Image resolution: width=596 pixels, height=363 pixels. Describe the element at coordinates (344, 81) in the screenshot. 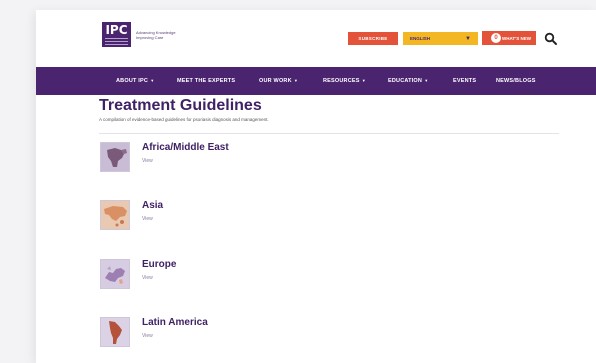

I see `nav-item-resources: RESOURCES ▾` at that location.